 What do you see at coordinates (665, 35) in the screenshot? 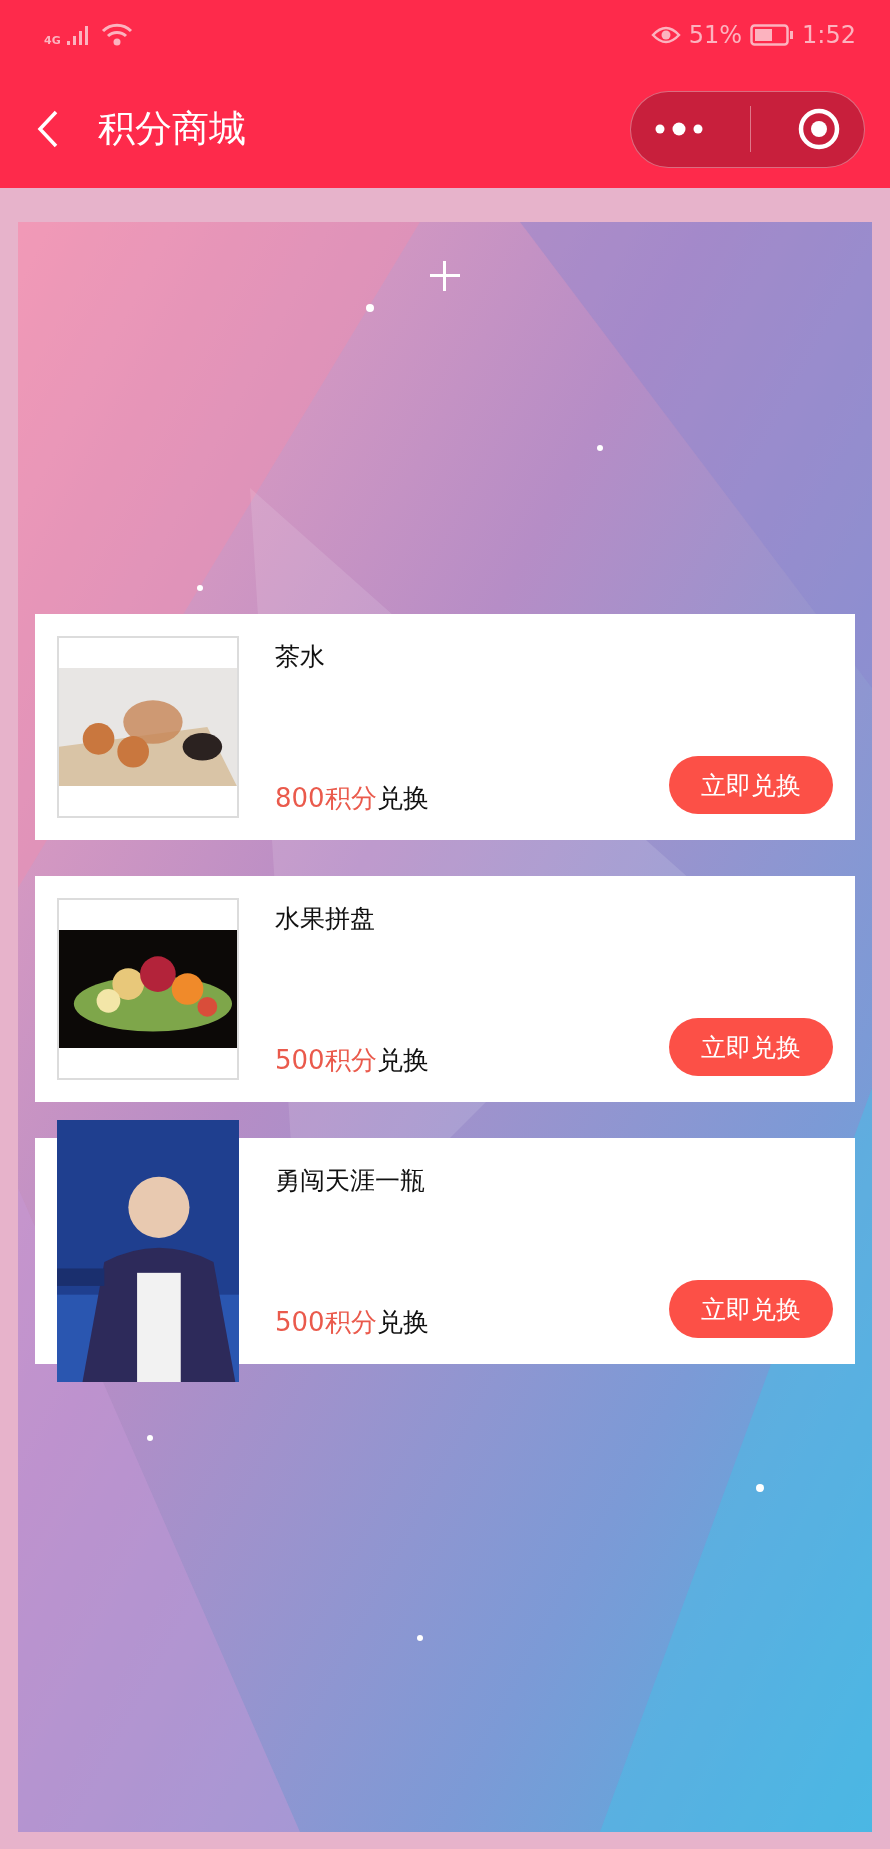
I see `eye-icon` at bounding box center [665, 35].